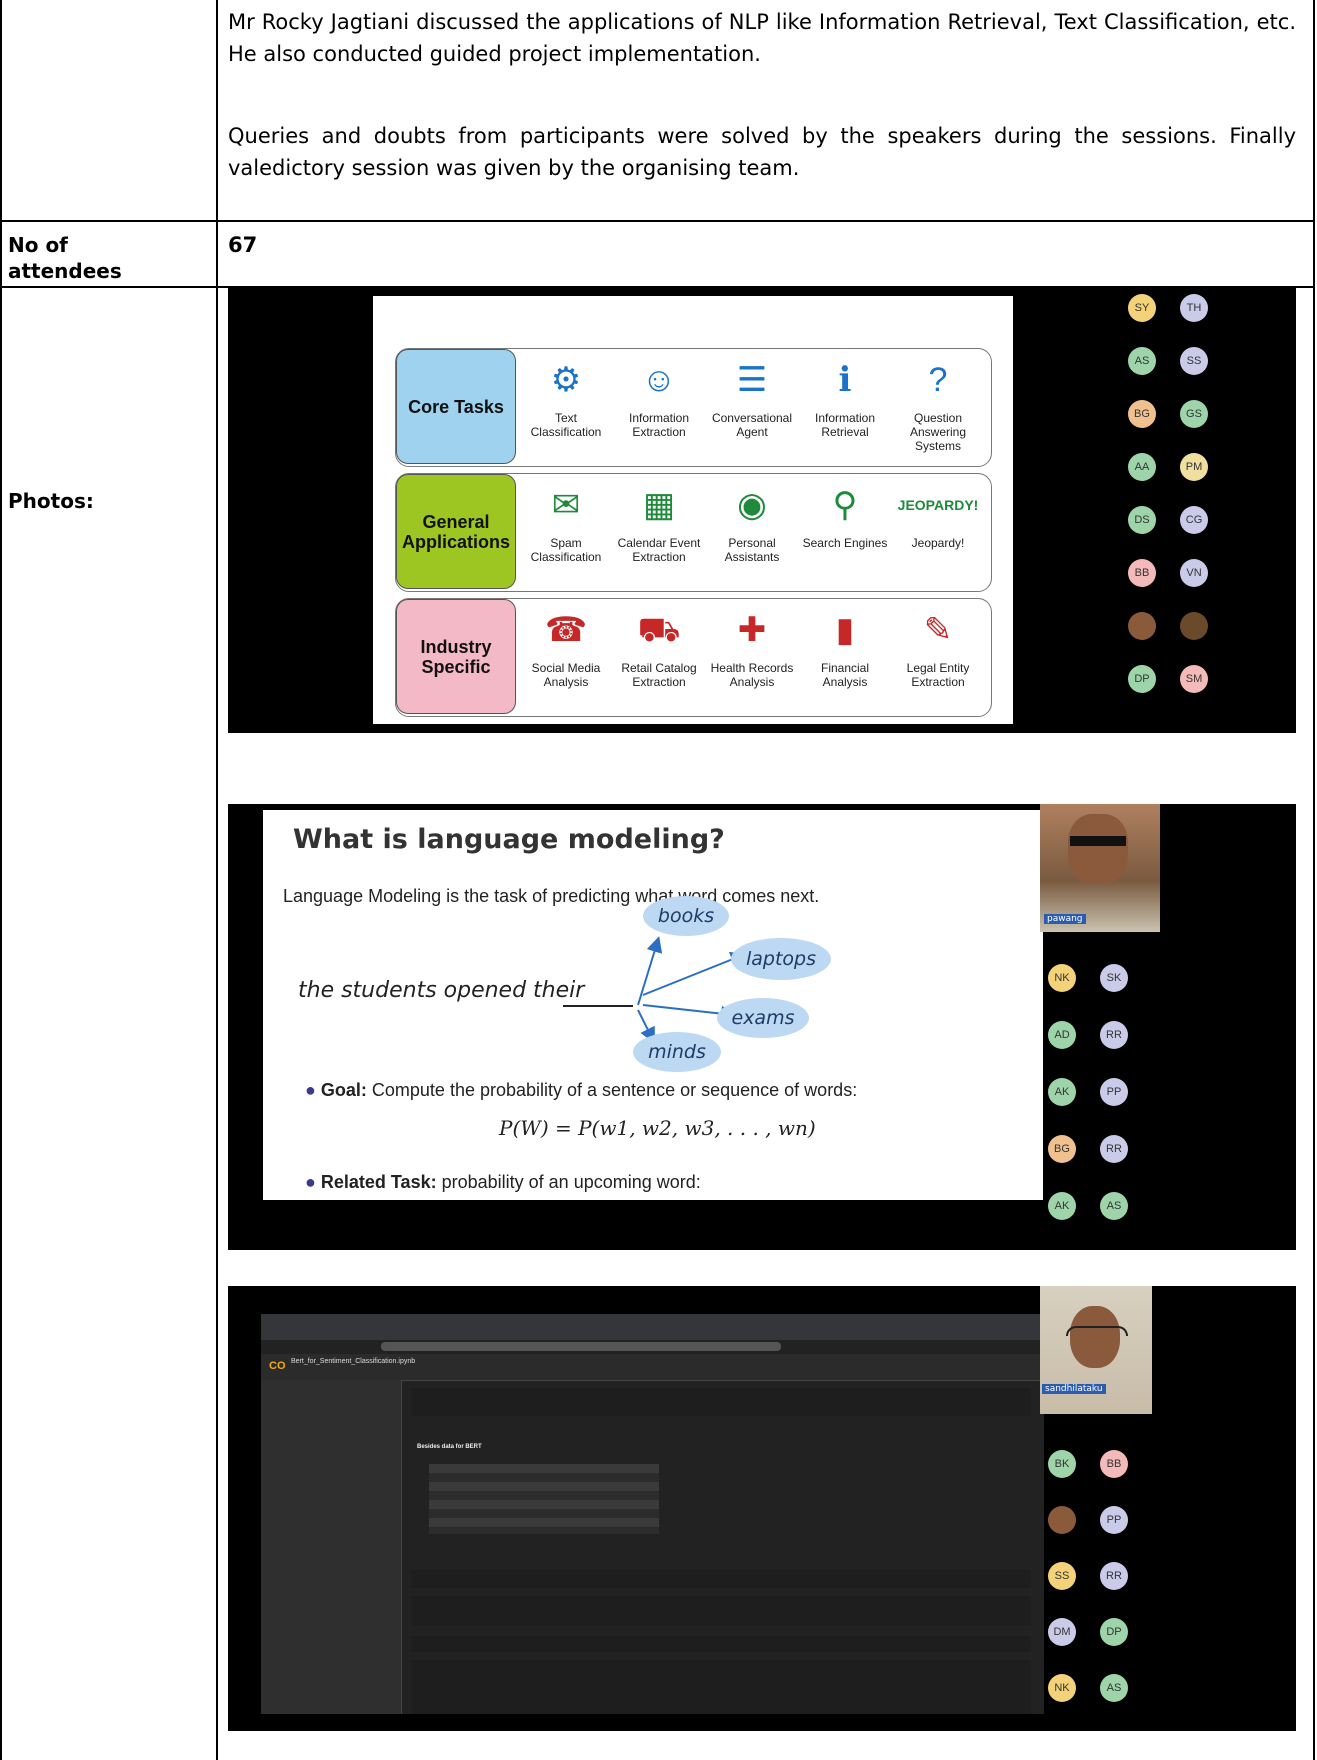 Image resolution: width=1317 pixels, height=1760 pixels. What do you see at coordinates (353, 1361) in the screenshot?
I see `notebook-title: Bert_for_Sentiment_Classification.ipynb` at bounding box center [353, 1361].